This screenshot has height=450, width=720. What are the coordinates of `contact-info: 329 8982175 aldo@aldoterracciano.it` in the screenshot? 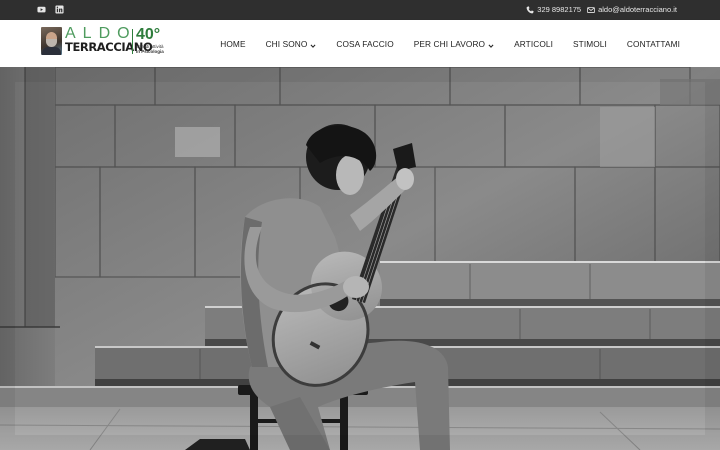 It's located at (601, 9).